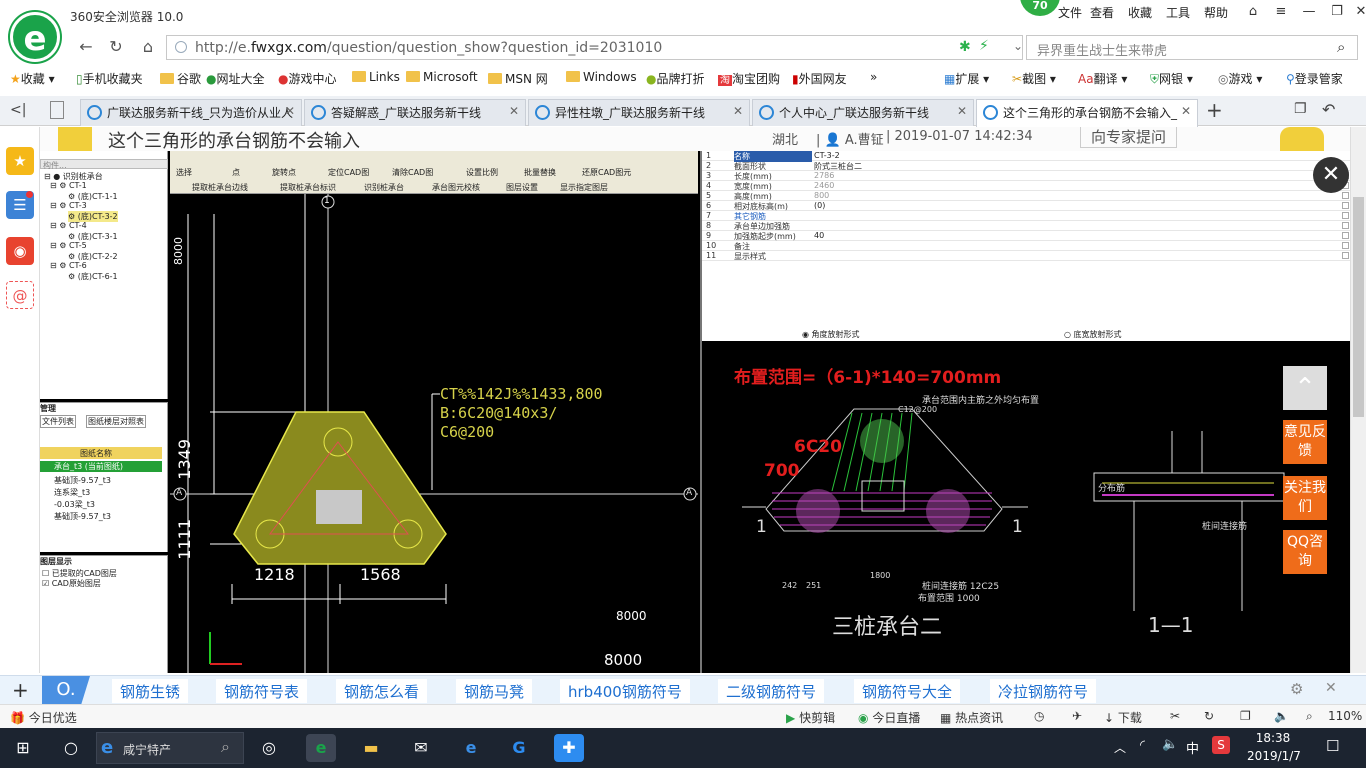  Describe the element at coordinates (68, 265) in the screenshot. I see `tree-item-ct6: ⊟ ⚙ CT-6` at that location.